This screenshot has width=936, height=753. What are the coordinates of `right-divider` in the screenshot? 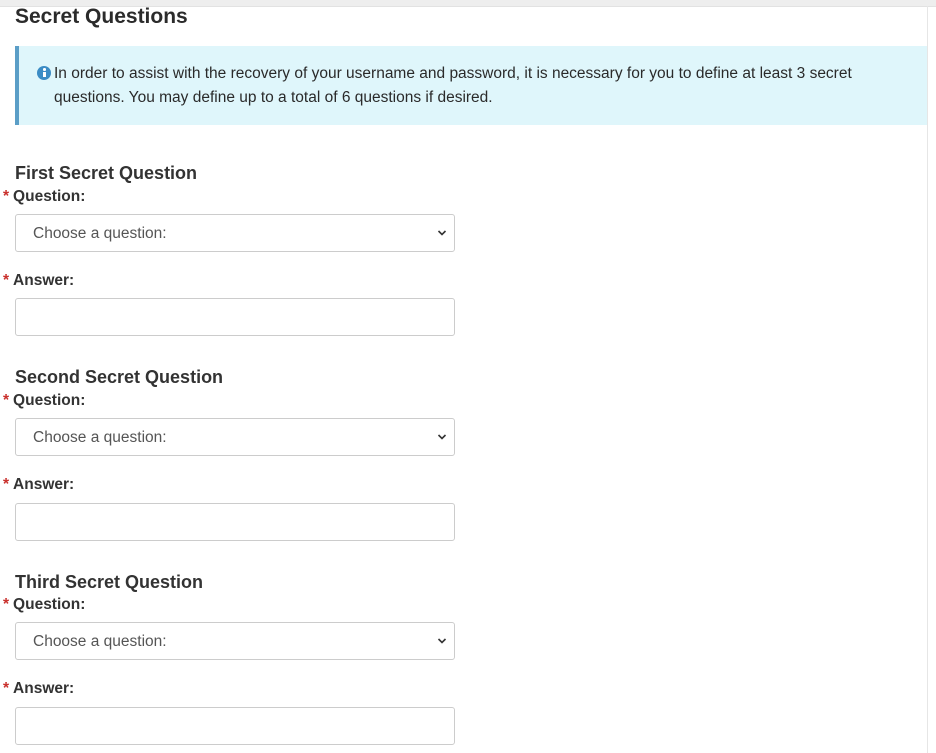 It's located at (927, 379).